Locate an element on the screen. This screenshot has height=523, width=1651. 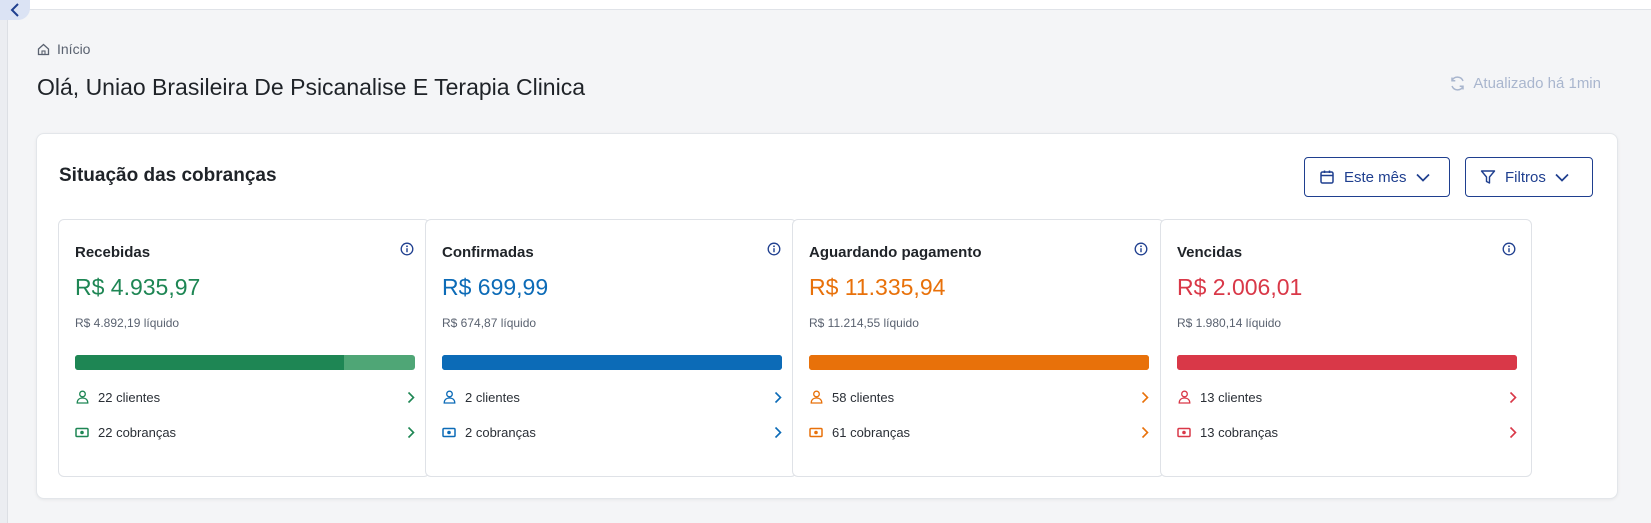
sidebar-toggle-button is located at coordinates (15, 10).